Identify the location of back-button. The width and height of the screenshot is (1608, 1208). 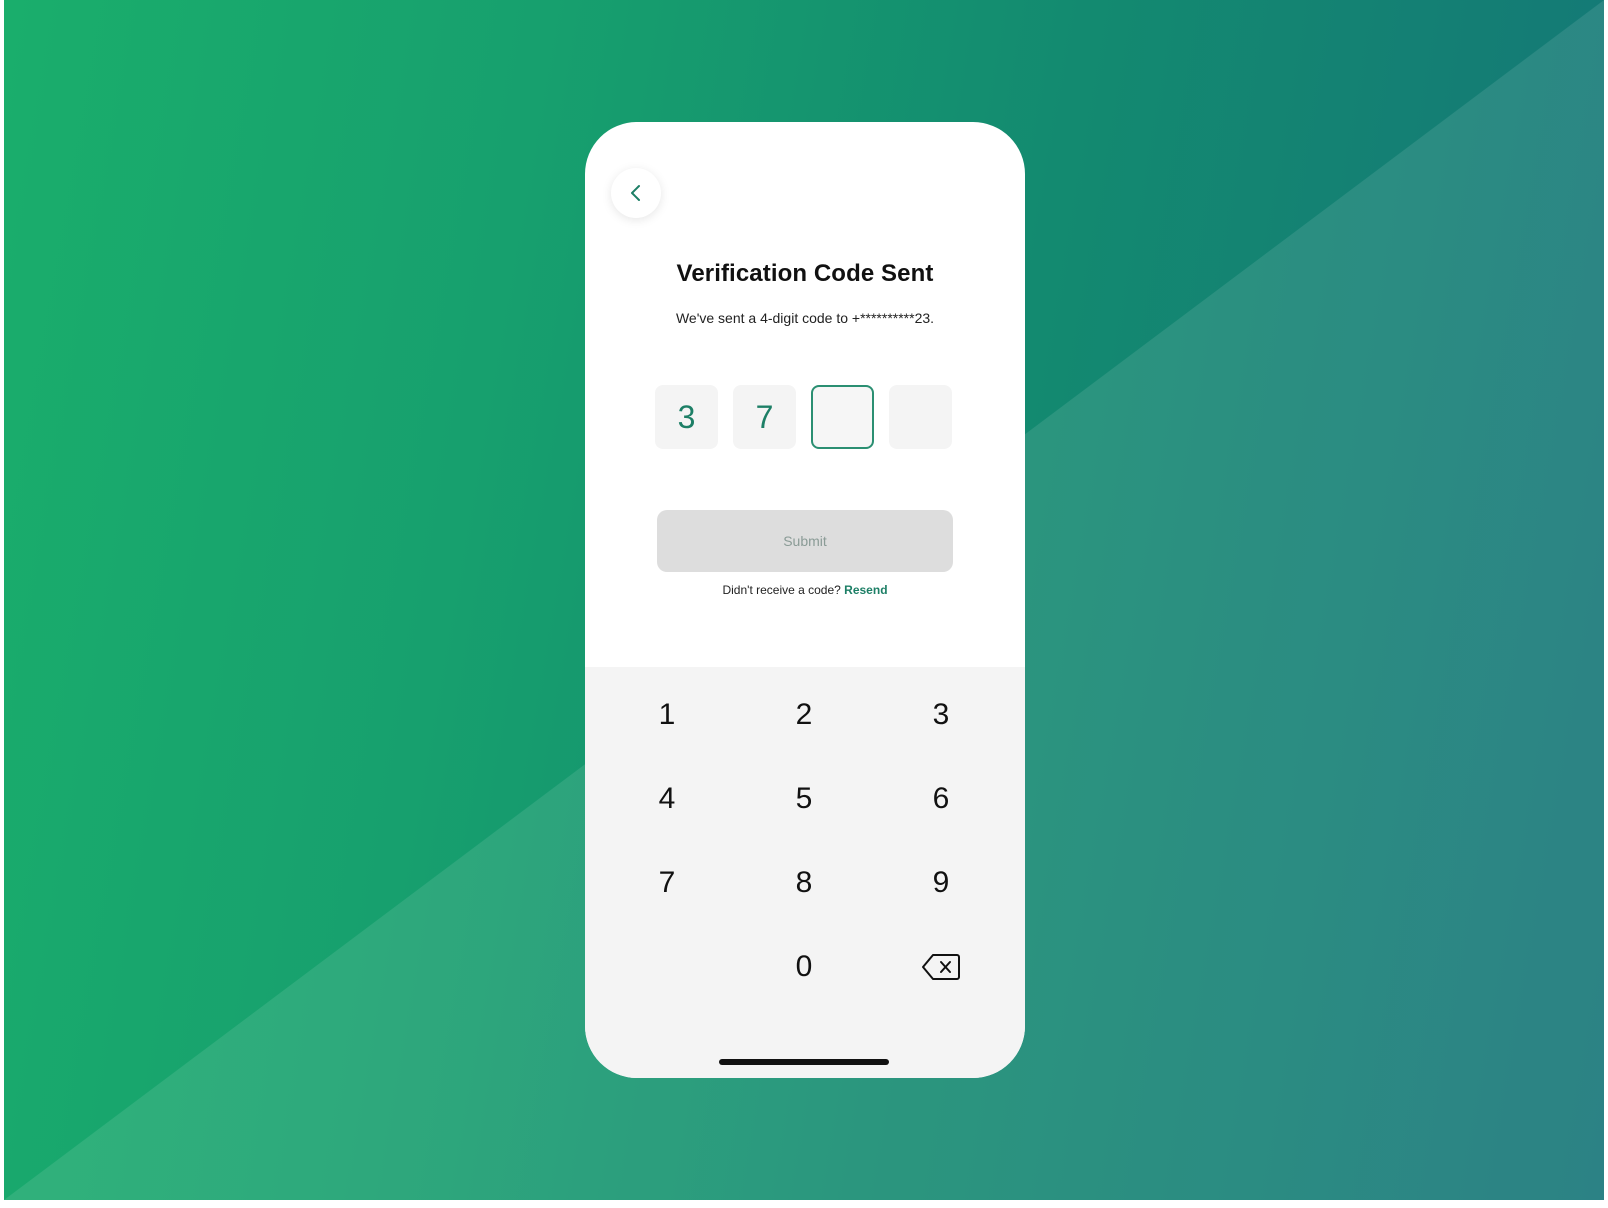
(636, 193).